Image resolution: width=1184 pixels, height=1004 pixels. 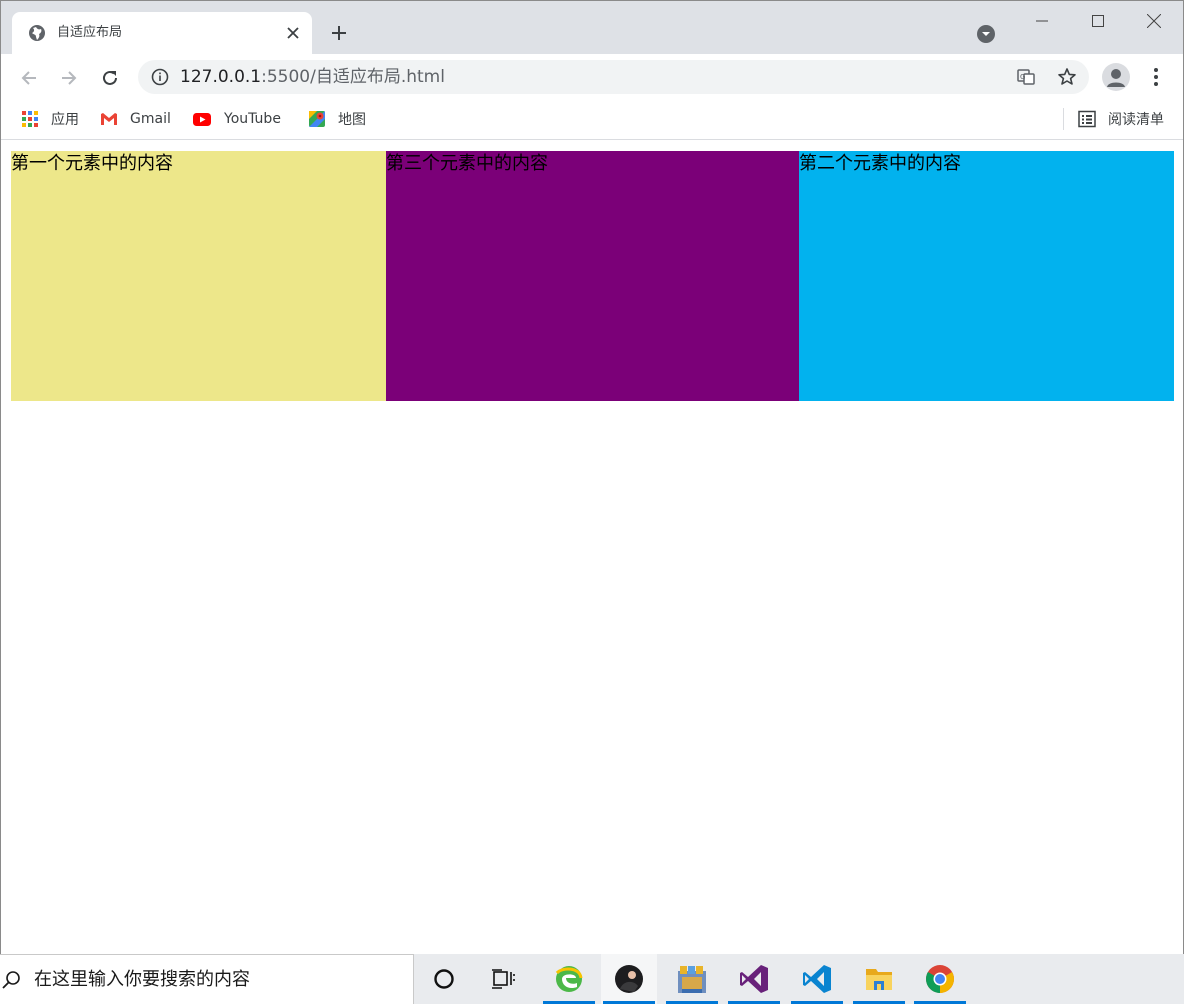 I want to click on minimize-icon, so click(x=1042, y=21).